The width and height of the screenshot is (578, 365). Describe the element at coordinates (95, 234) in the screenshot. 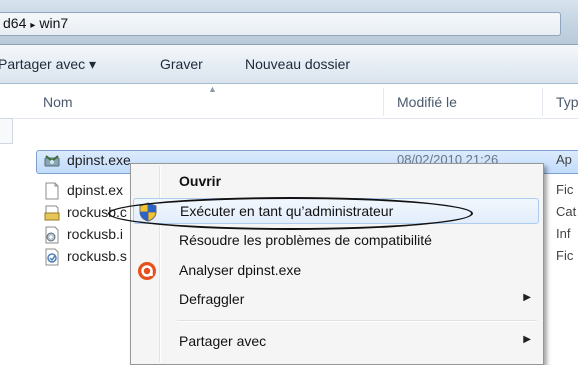

I see `file-name: rockusb.i` at that location.